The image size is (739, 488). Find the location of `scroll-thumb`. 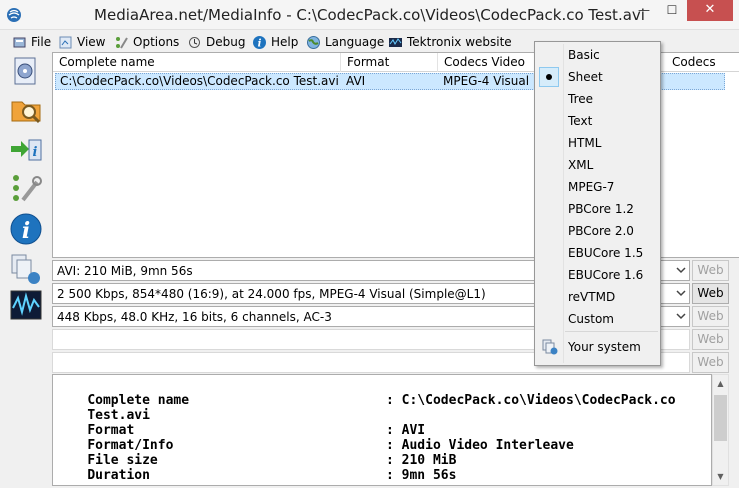

scroll-thumb is located at coordinates (720, 418).